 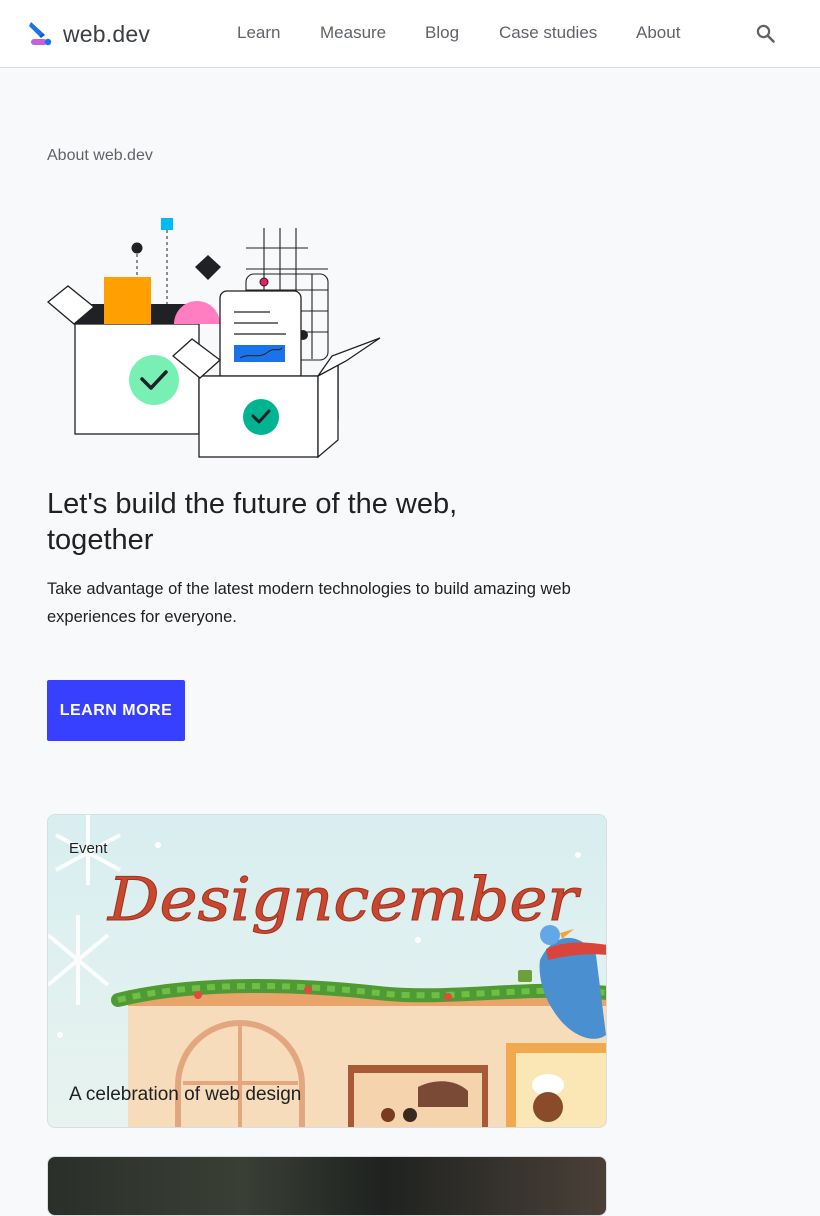 I want to click on nav-measure: Measure, so click(x=353, y=33).